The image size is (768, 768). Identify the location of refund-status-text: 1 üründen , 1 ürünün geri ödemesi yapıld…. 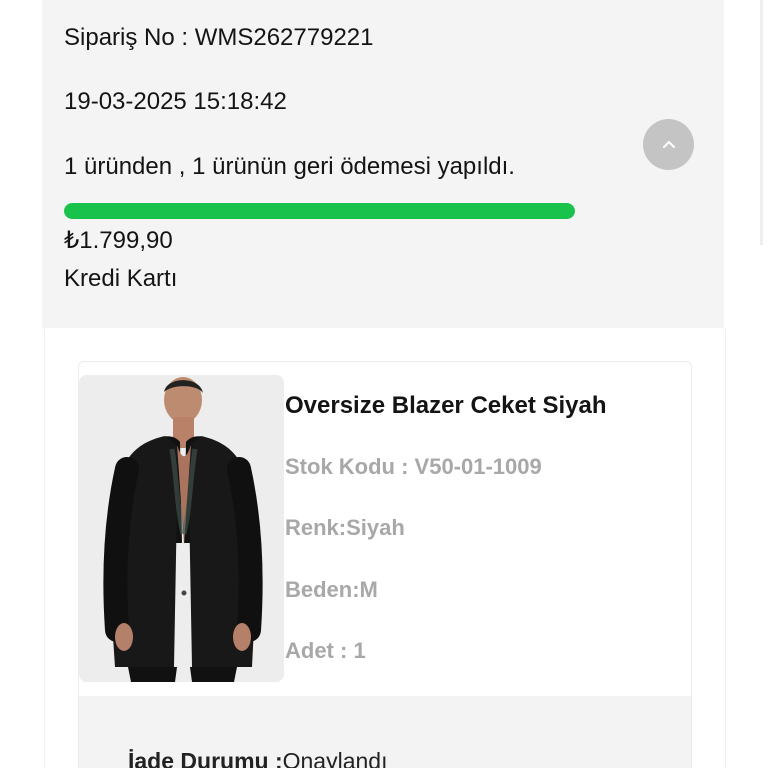
(289, 166).